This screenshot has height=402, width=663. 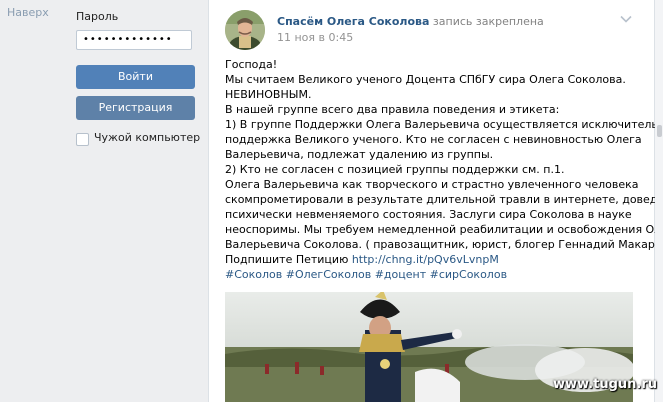 What do you see at coordinates (425, 259) in the screenshot?
I see `petition-link: http://chng.it/pQv6vLvnpM` at bounding box center [425, 259].